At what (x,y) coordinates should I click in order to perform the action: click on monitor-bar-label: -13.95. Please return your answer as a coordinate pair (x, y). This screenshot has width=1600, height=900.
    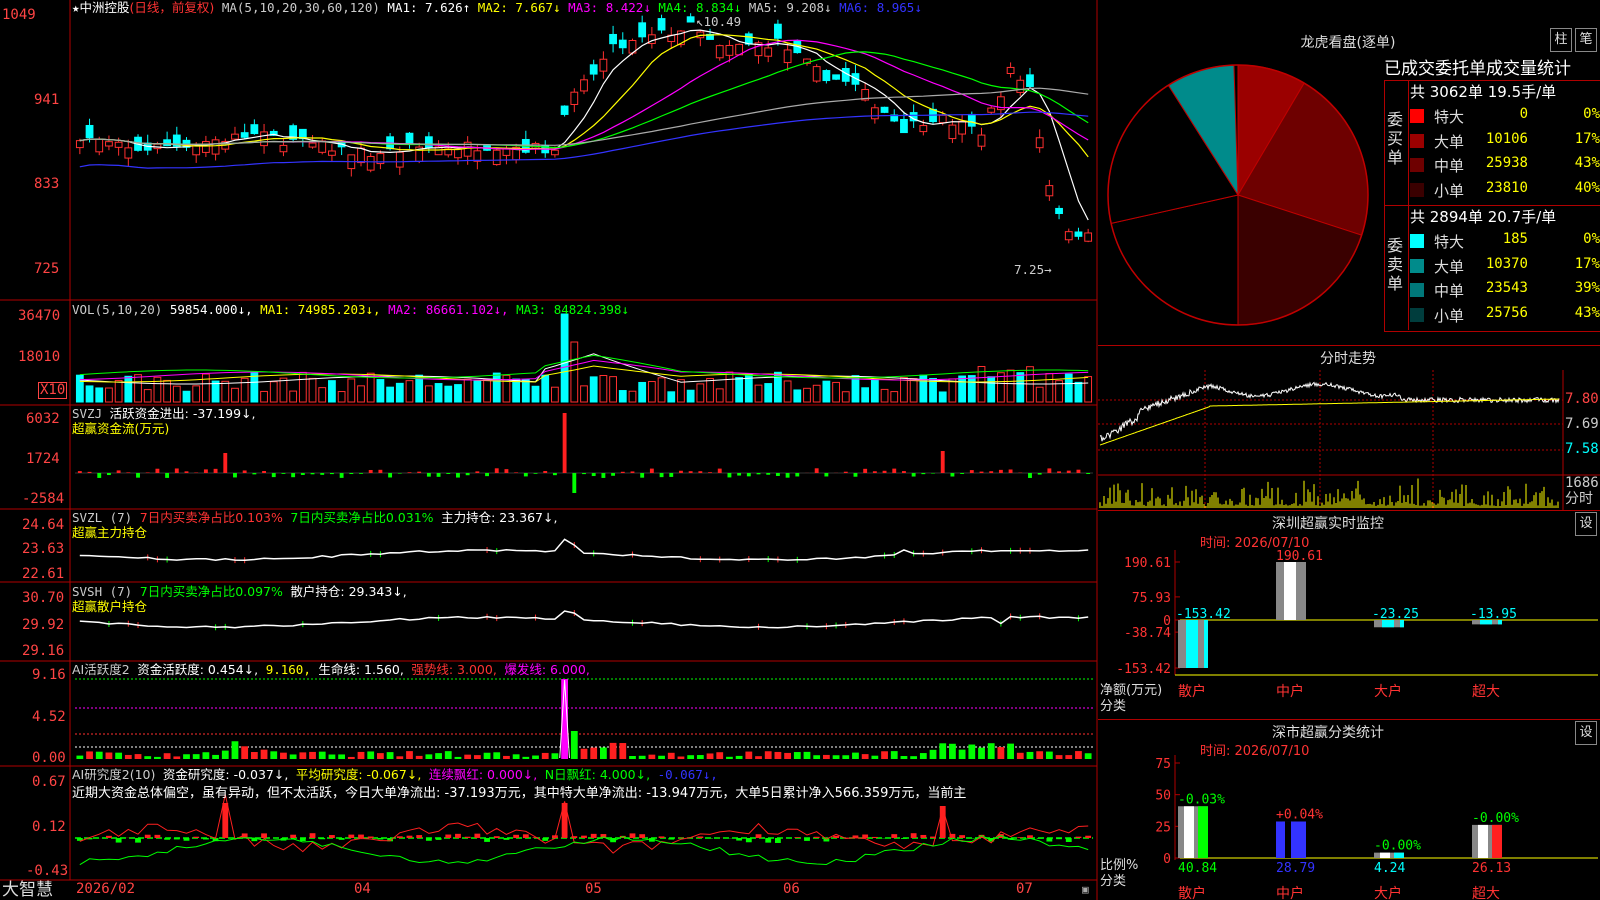
    Looking at the image, I should click on (1493, 614).